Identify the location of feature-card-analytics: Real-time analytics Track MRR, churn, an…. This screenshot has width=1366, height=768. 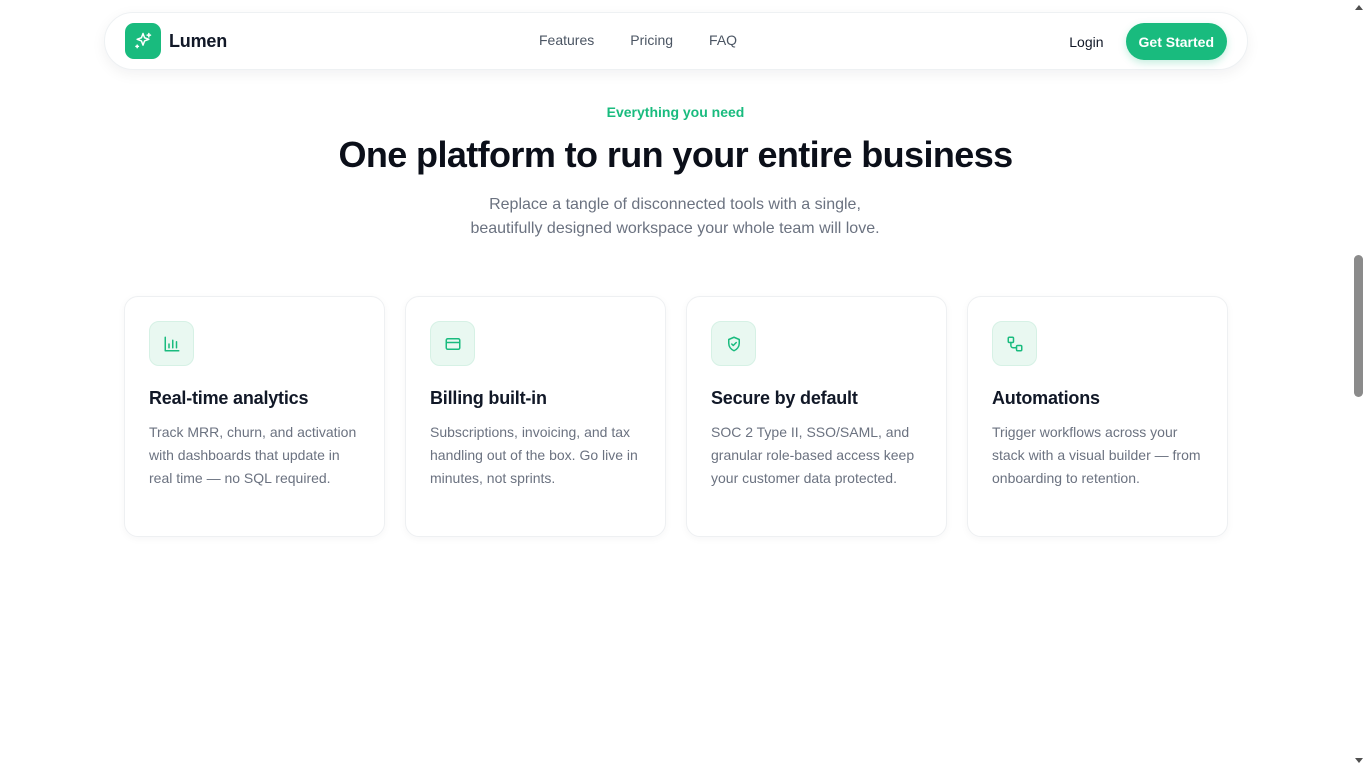
(254, 416).